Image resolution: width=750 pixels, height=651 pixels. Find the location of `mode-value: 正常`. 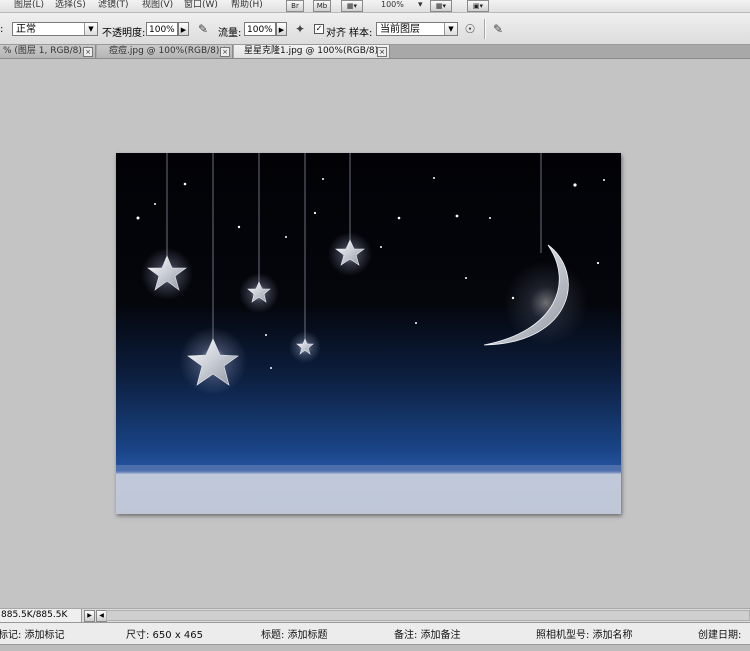

mode-value: 正常 is located at coordinates (26, 29).